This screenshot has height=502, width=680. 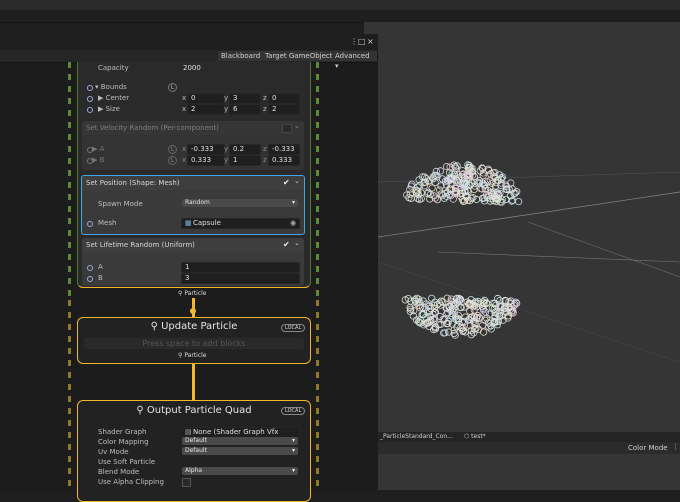 What do you see at coordinates (297, 126) in the screenshot?
I see `velocity-collapse-icon: ⌄` at bounding box center [297, 126].